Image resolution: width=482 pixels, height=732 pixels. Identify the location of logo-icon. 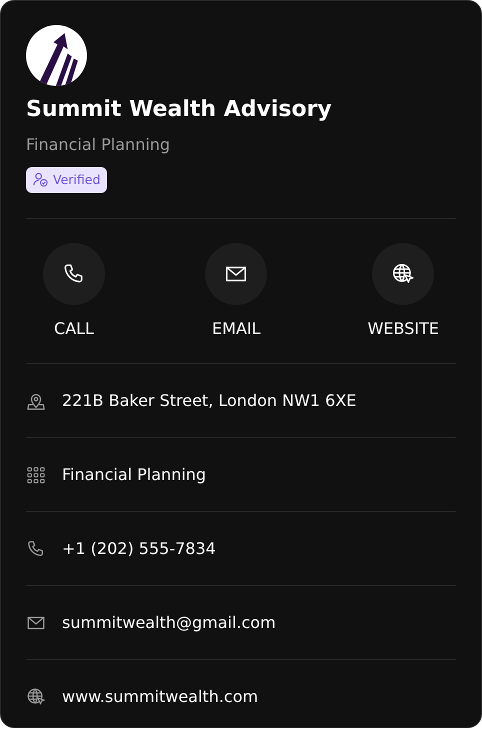
(56, 55).